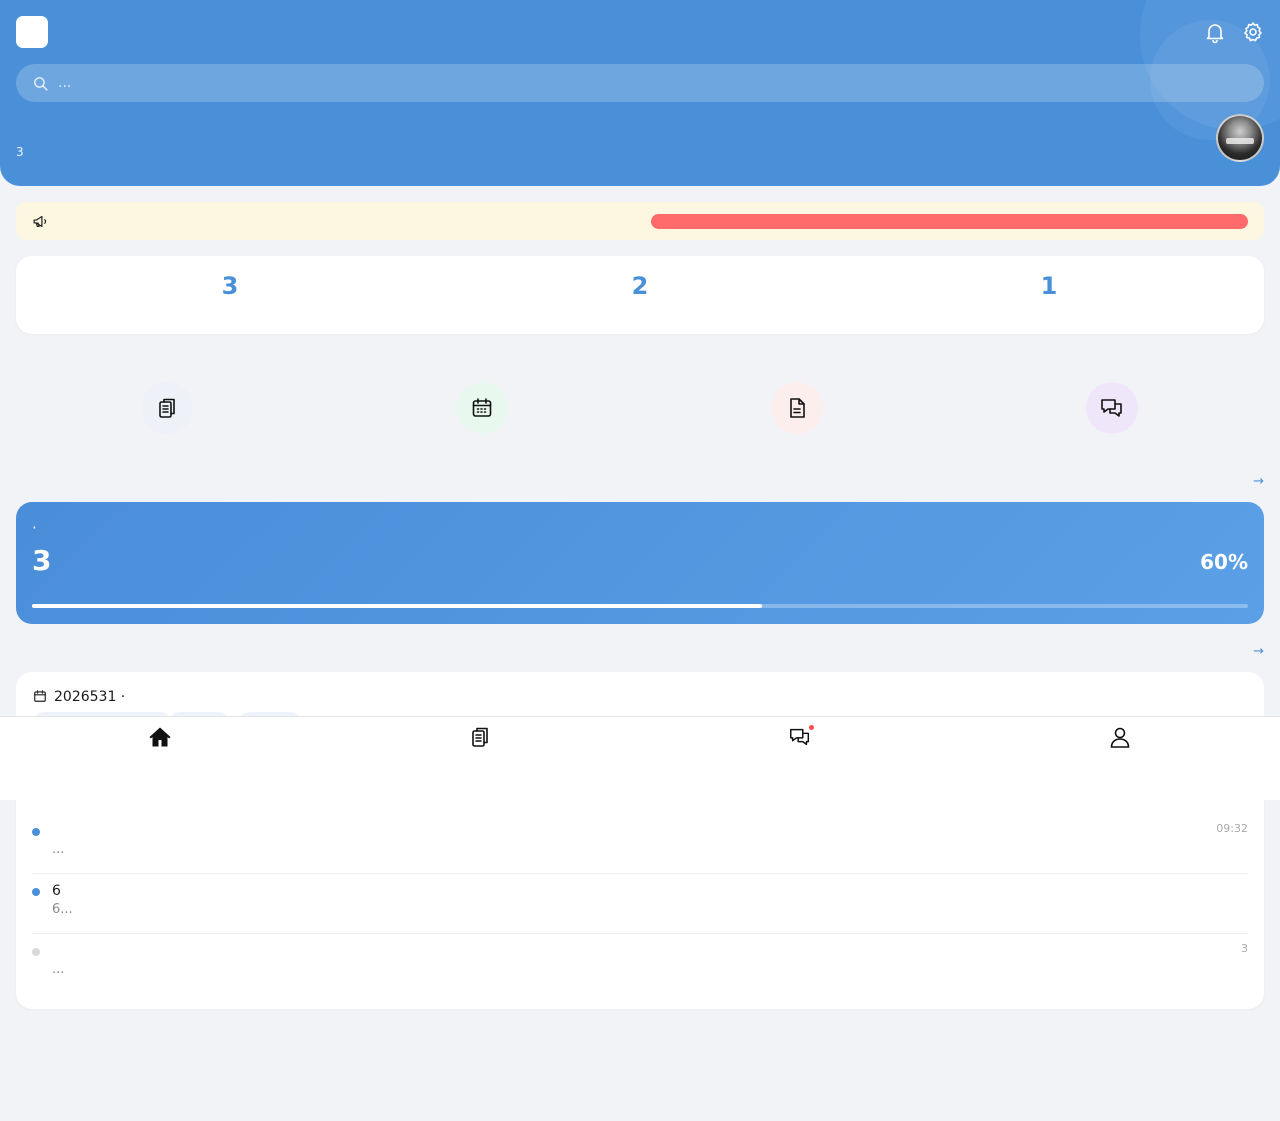 The image size is (1280, 1121). Describe the element at coordinates (230, 286) in the screenshot. I see `stat-value: 3` at that location.